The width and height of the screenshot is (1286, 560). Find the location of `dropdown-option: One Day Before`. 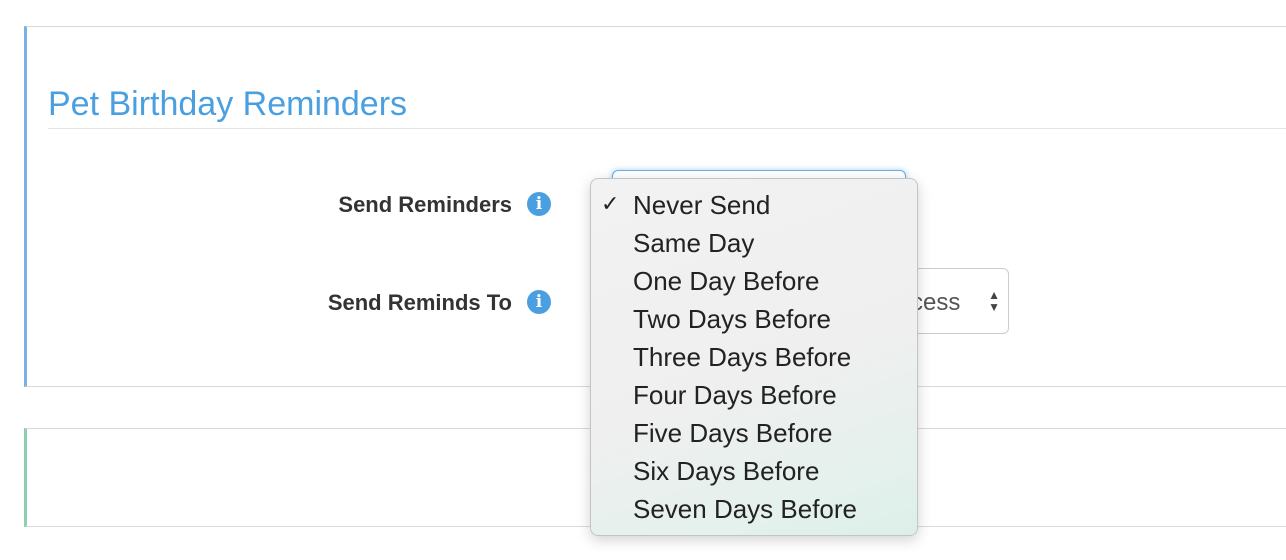

dropdown-option: One Day Before is located at coordinates (754, 281).